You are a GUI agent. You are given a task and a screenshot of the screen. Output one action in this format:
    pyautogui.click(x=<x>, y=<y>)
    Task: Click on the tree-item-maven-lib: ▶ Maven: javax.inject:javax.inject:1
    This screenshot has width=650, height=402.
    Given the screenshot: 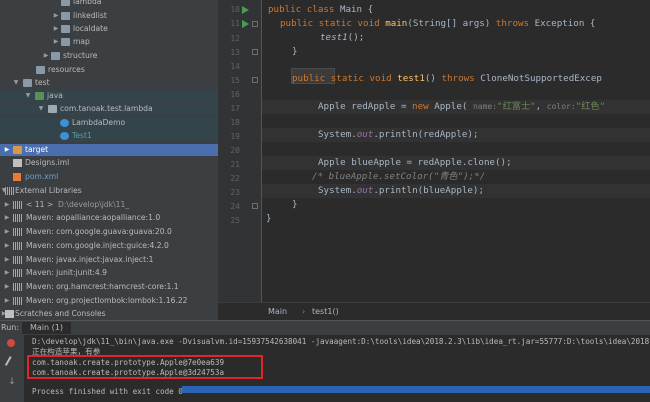 What is the action you would take?
    pyautogui.click(x=109, y=260)
    